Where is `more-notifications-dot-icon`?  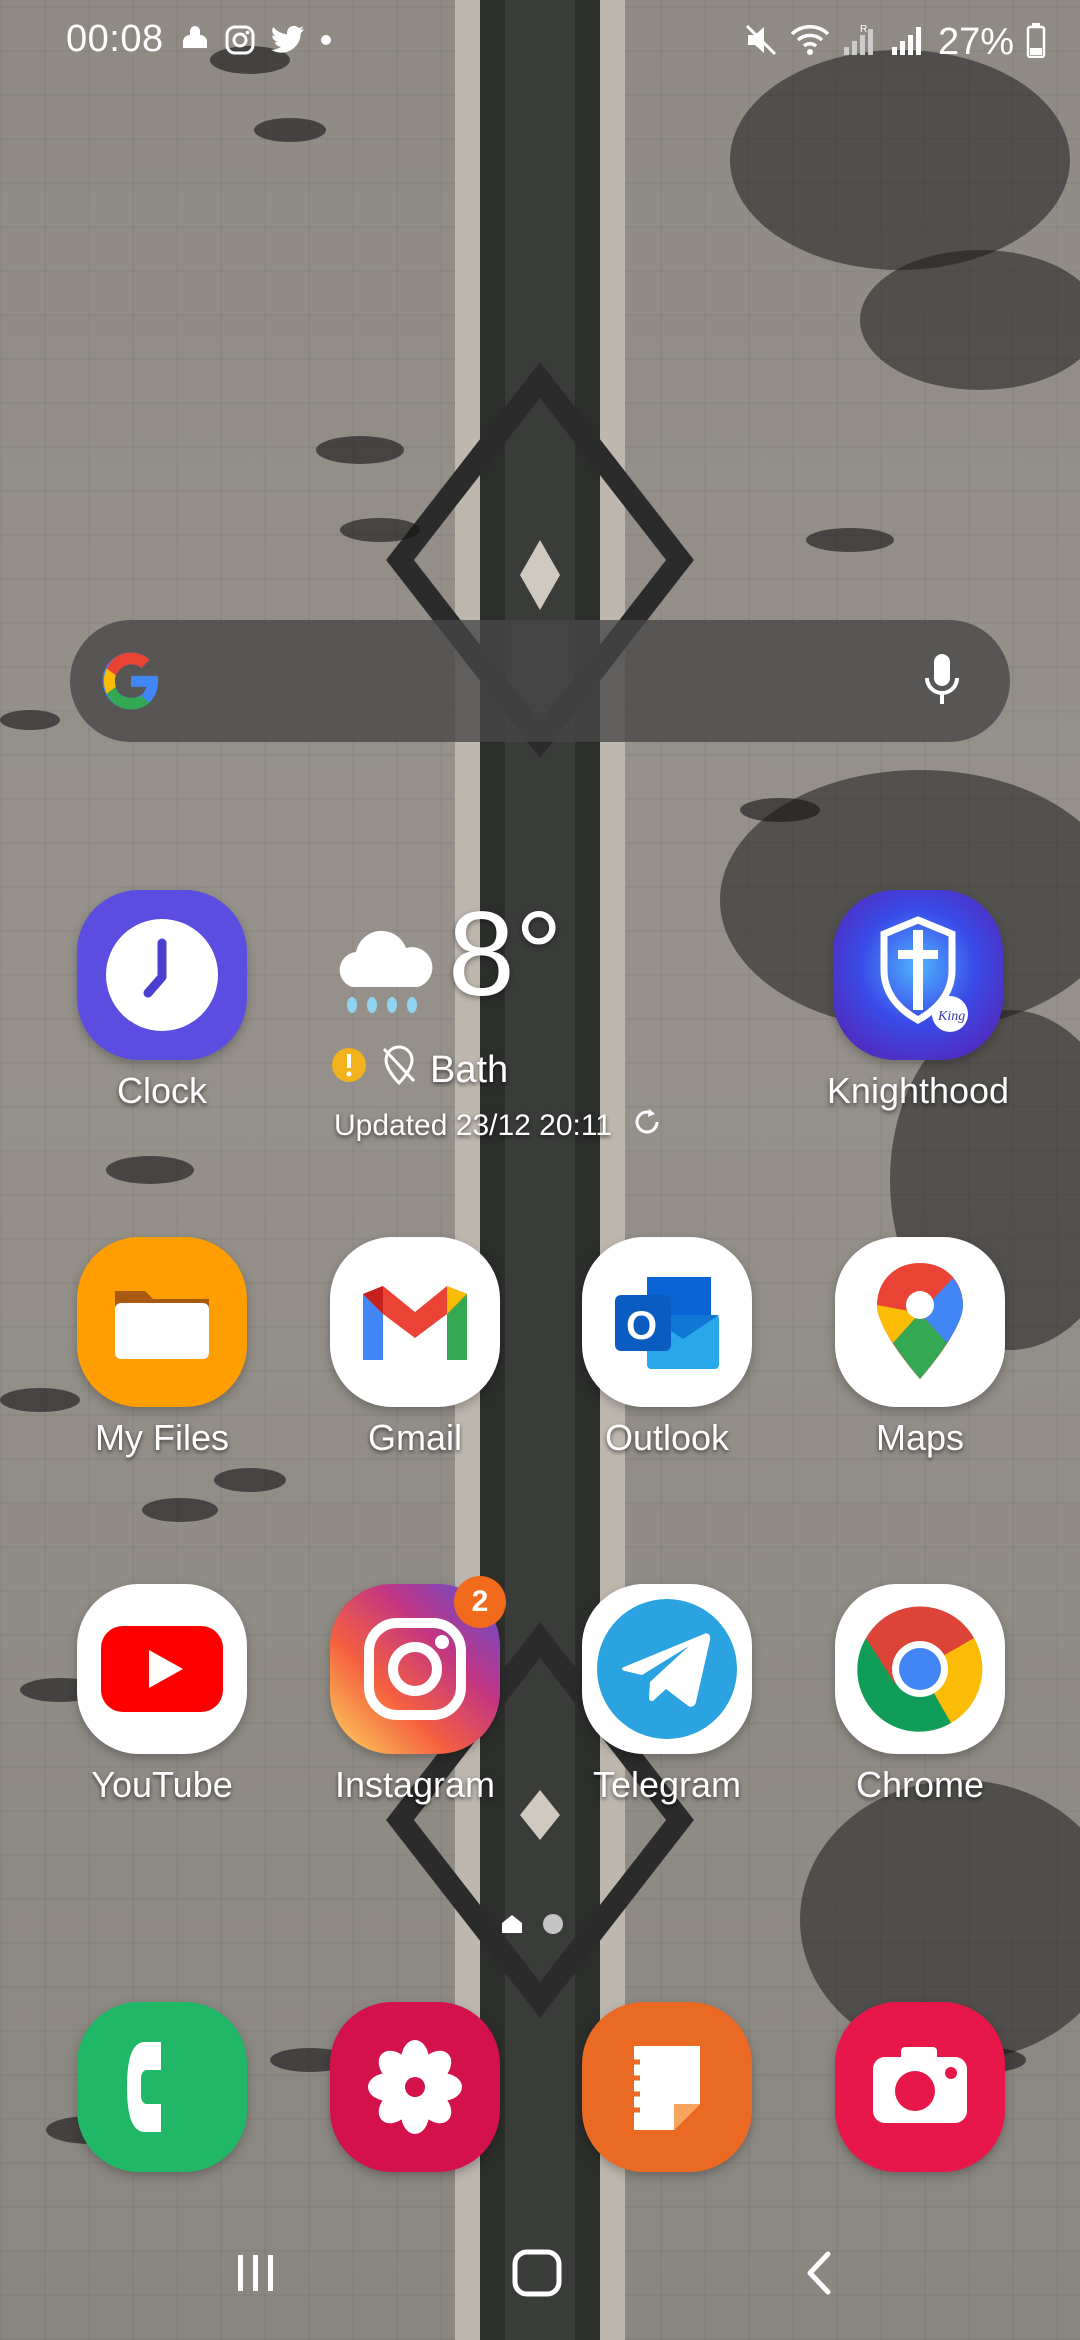
more-notifications-dot-icon is located at coordinates (326, 42).